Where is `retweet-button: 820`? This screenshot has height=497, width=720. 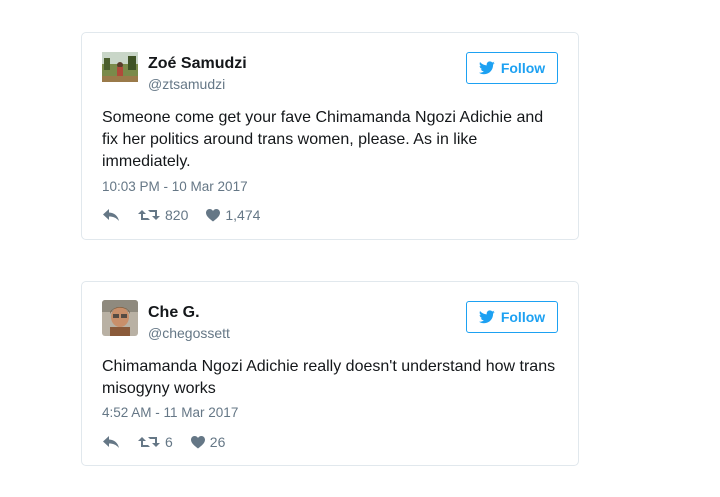
retweet-button: 820 is located at coordinates (163, 215).